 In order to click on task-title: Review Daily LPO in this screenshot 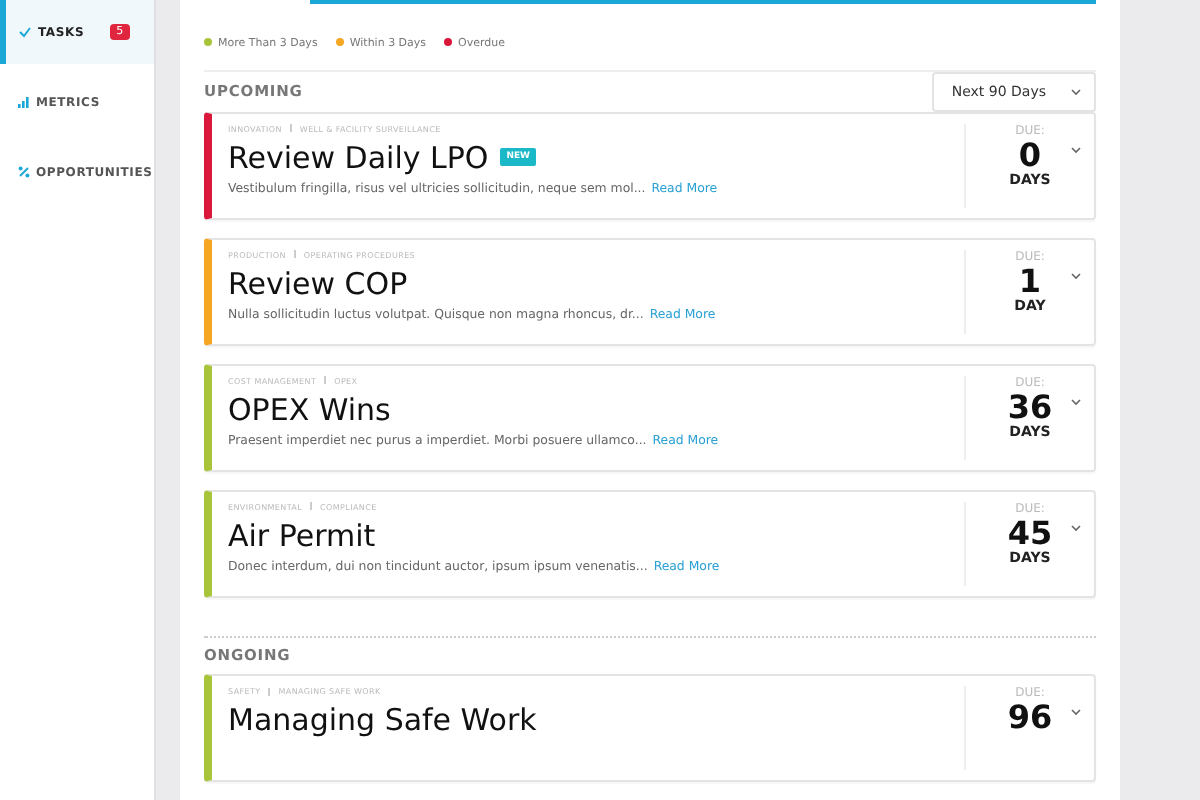, I will do `click(358, 157)`.